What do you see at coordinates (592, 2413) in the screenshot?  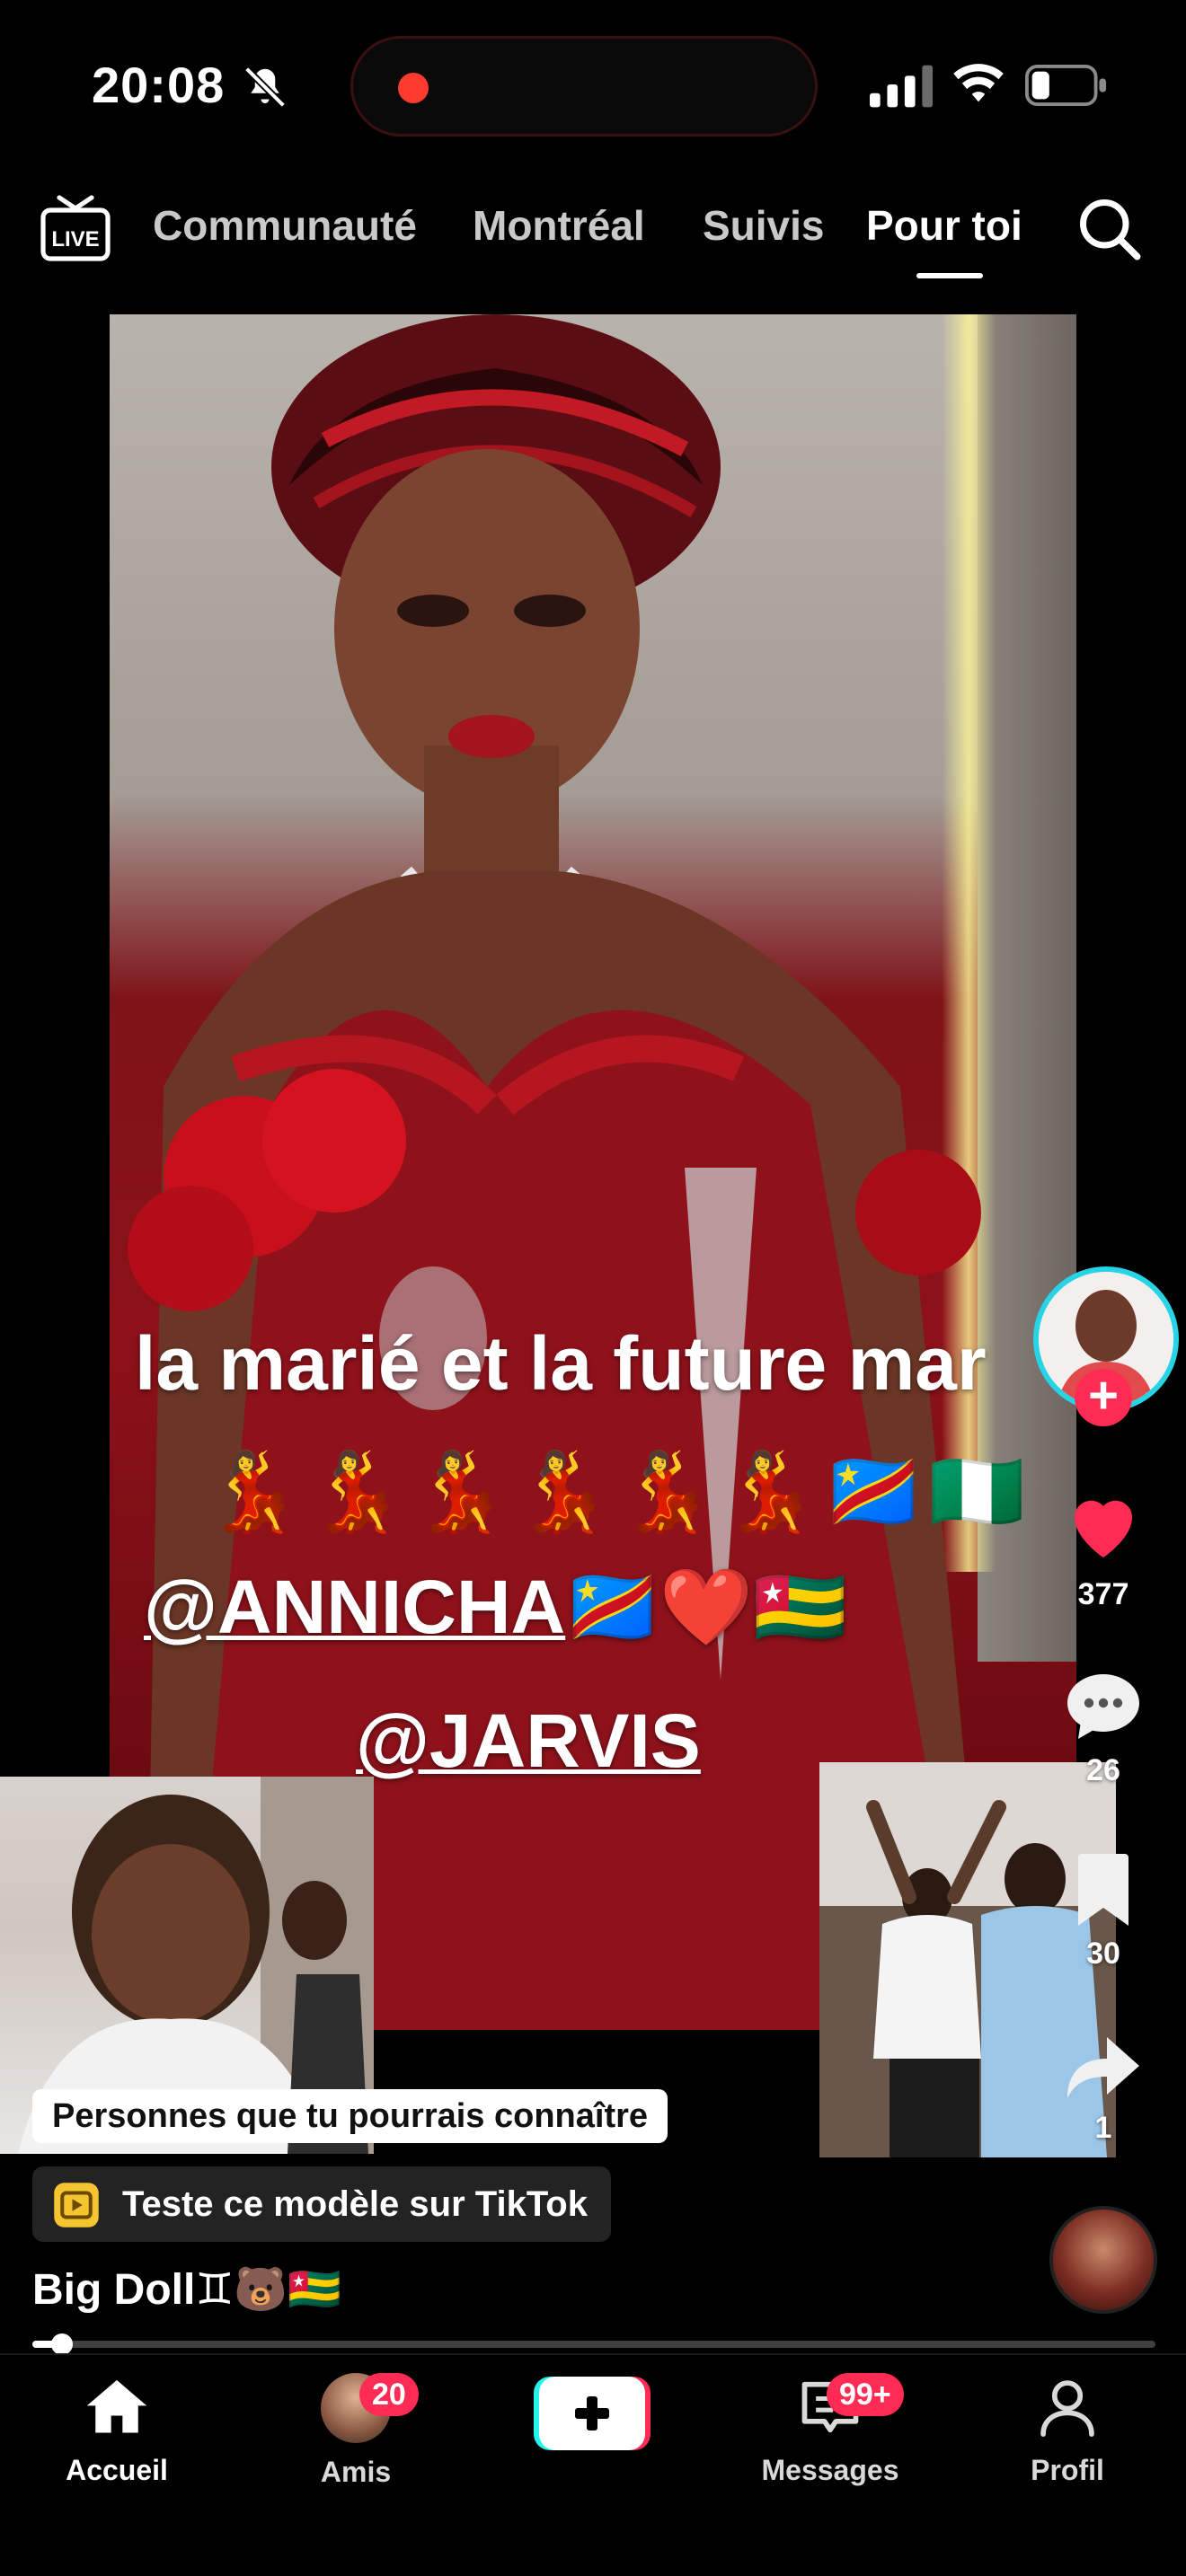 I see `create-plus-button` at bounding box center [592, 2413].